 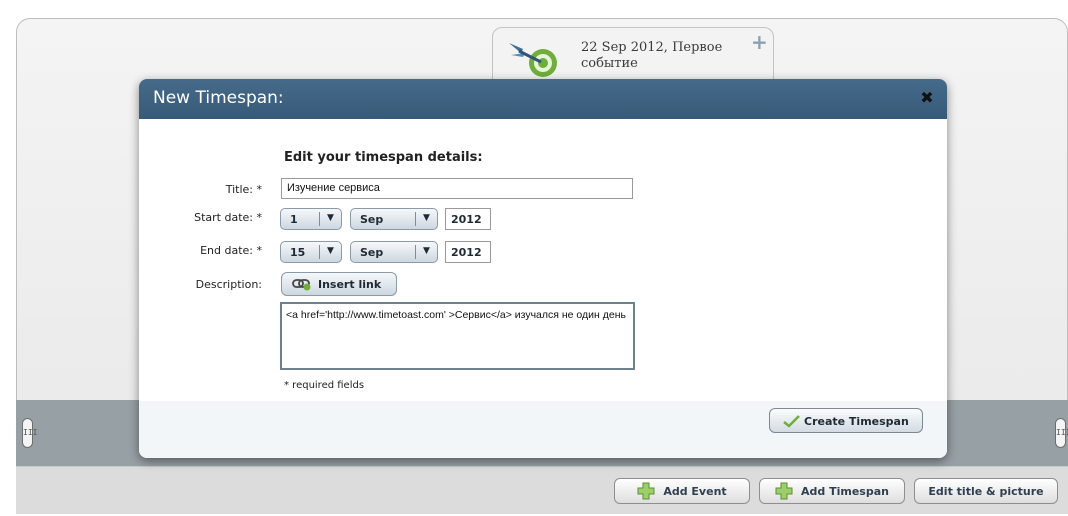 I want to click on event-title: 22 Sep 2012, Первое событие, so click(x=652, y=55).